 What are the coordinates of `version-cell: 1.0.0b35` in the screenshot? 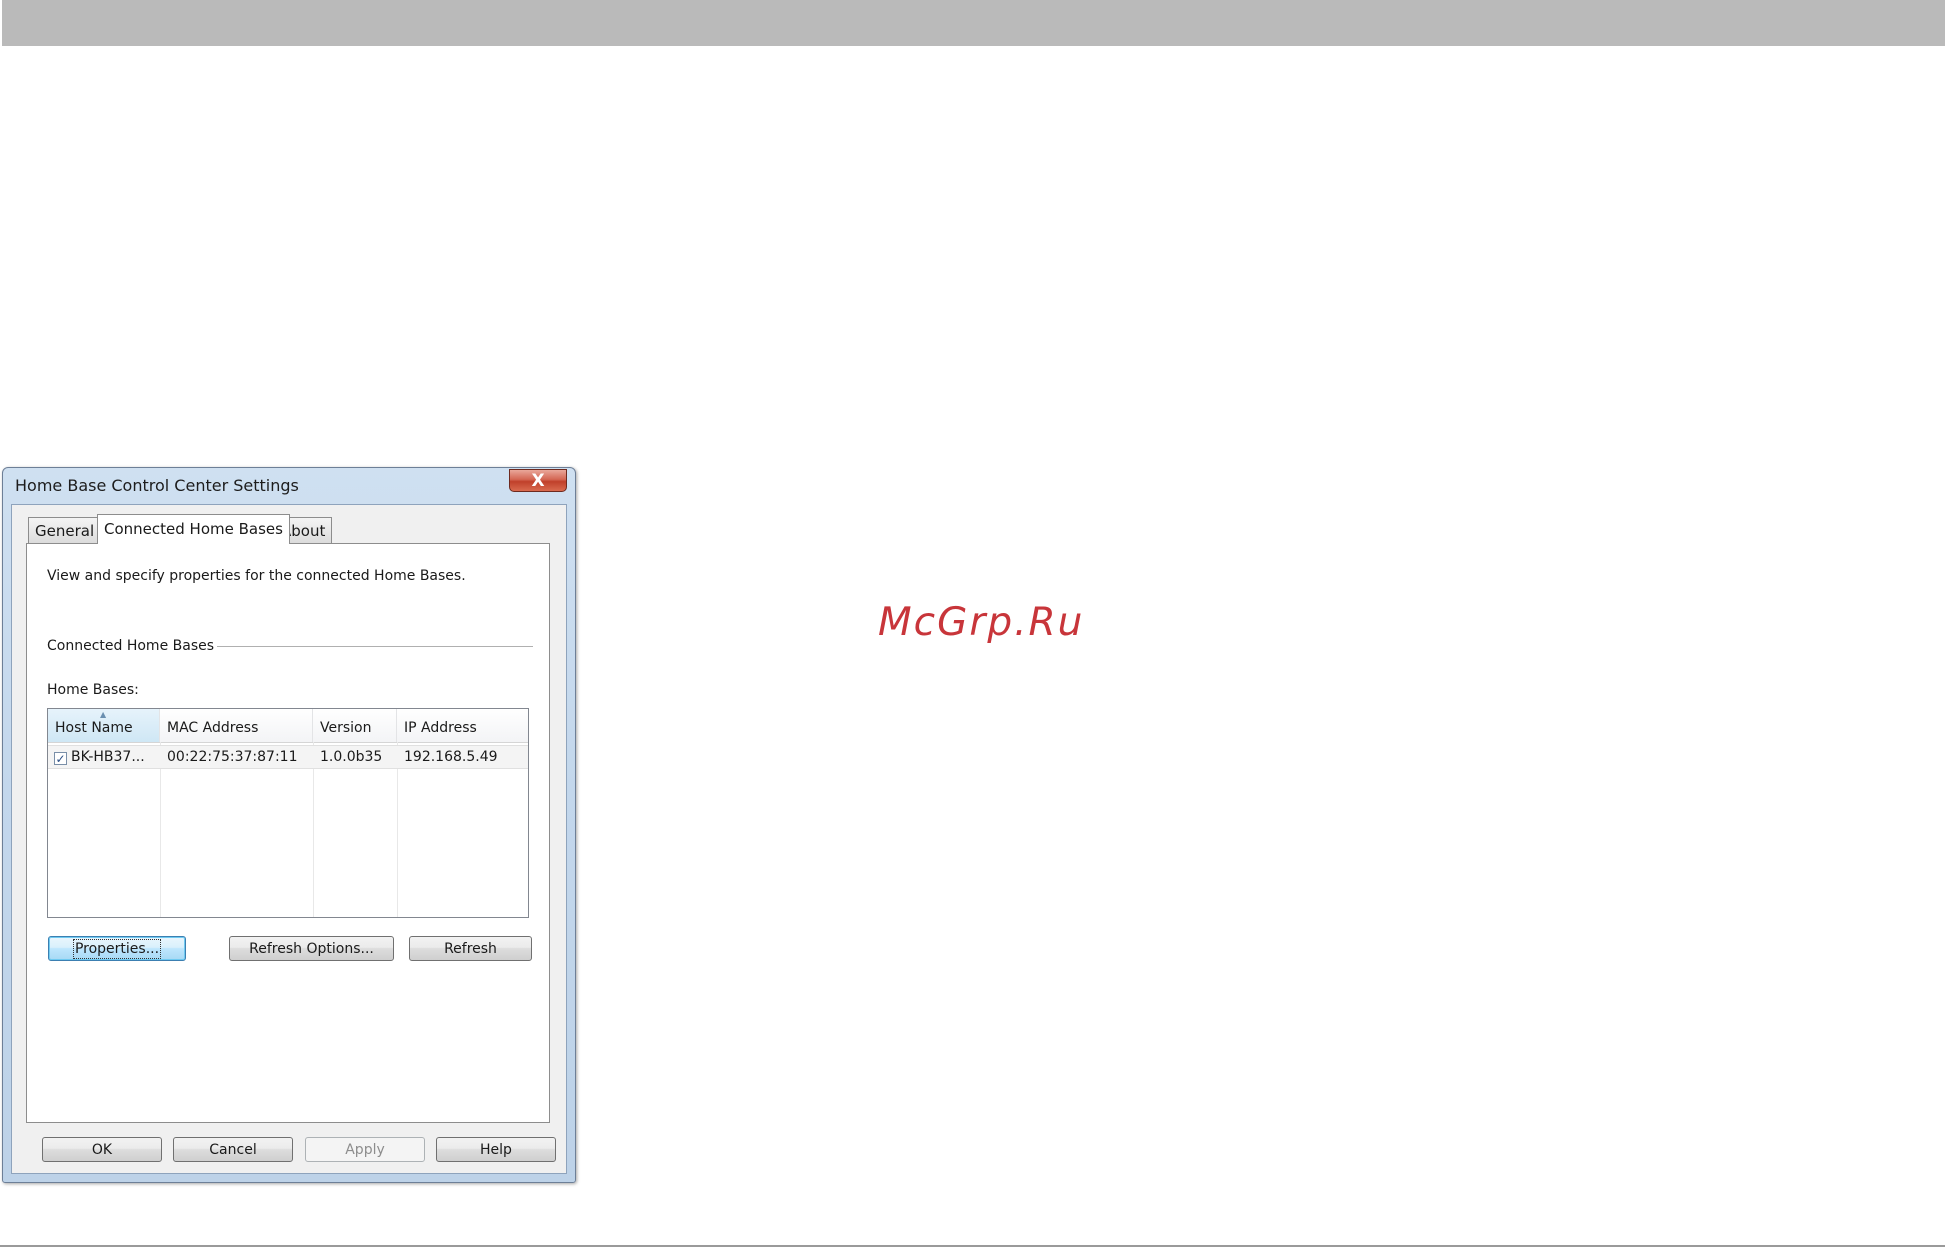 It's located at (351, 757).